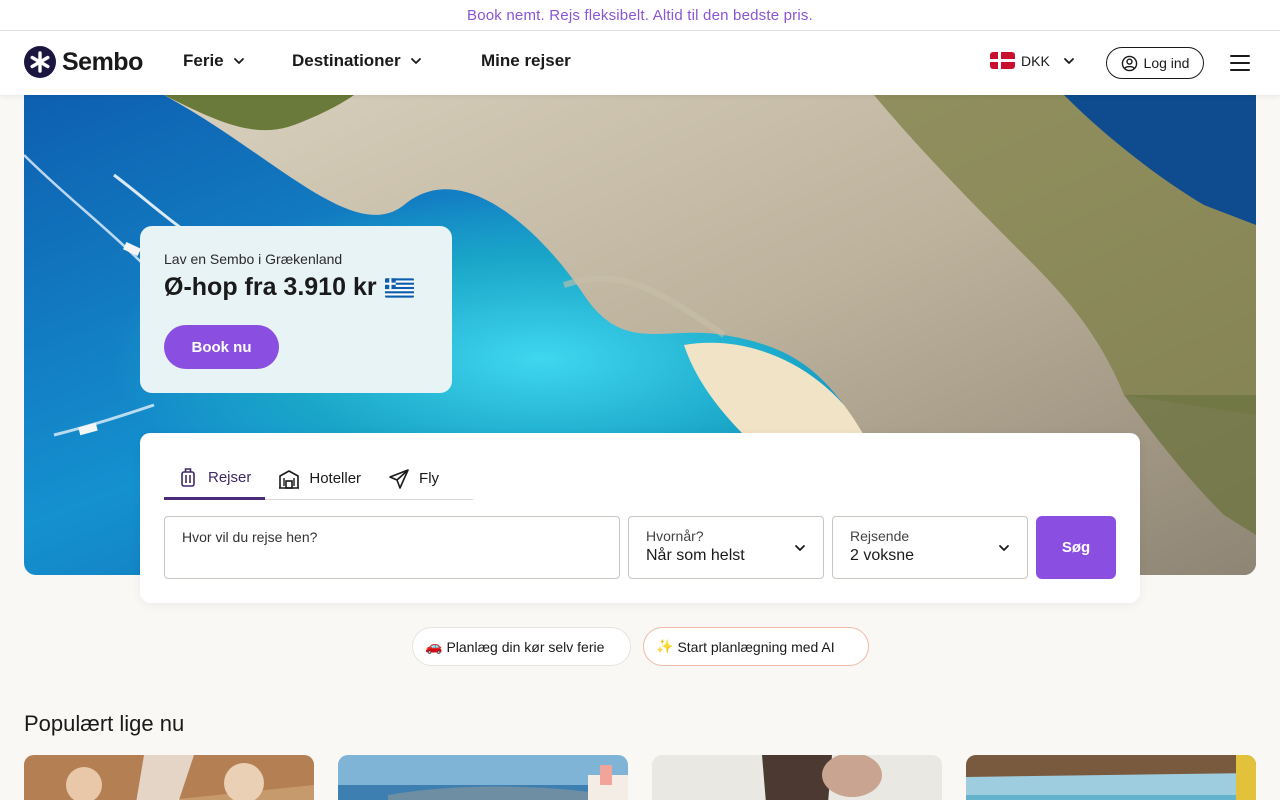  Describe the element at coordinates (104, 723) in the screenshot. I see `popular-section-title: Populært lige nu` at that location.